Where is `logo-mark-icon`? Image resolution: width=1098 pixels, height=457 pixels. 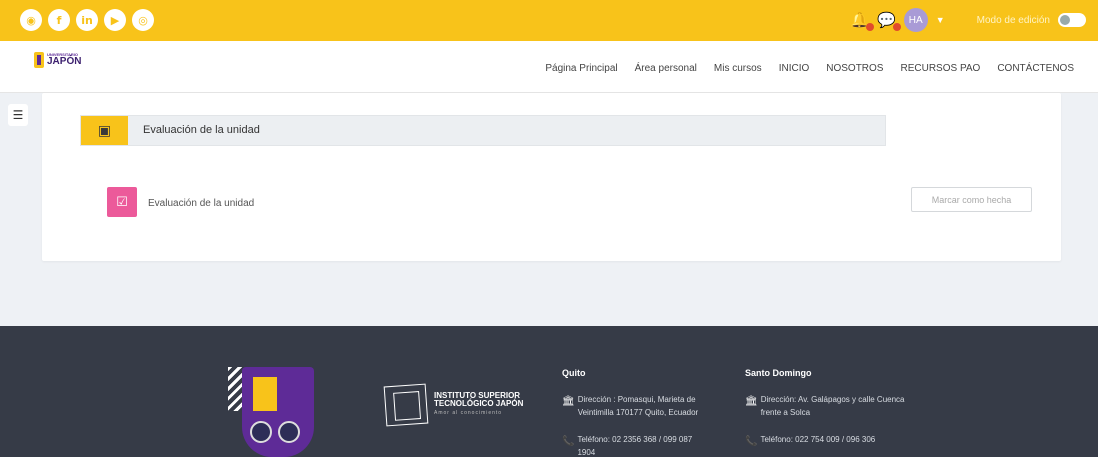 logo-mark-icon is located at coordinates (39, 60).